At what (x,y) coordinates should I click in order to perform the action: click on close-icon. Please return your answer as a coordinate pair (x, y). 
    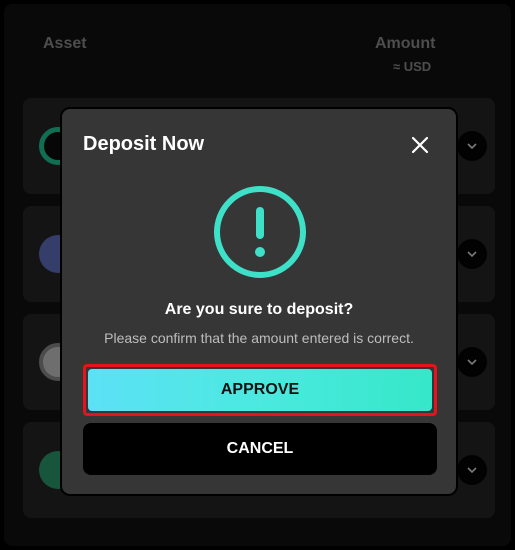
    Looking at the image, I should click on (420, 145).